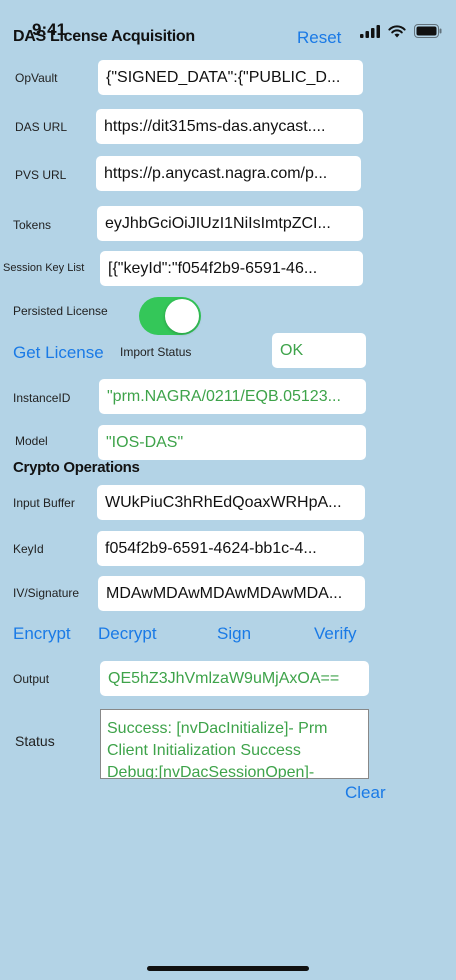  Describe the element at coordinates (60, 311) in the screenshot. I see `persisted-license-label: Persisted License` at that location.